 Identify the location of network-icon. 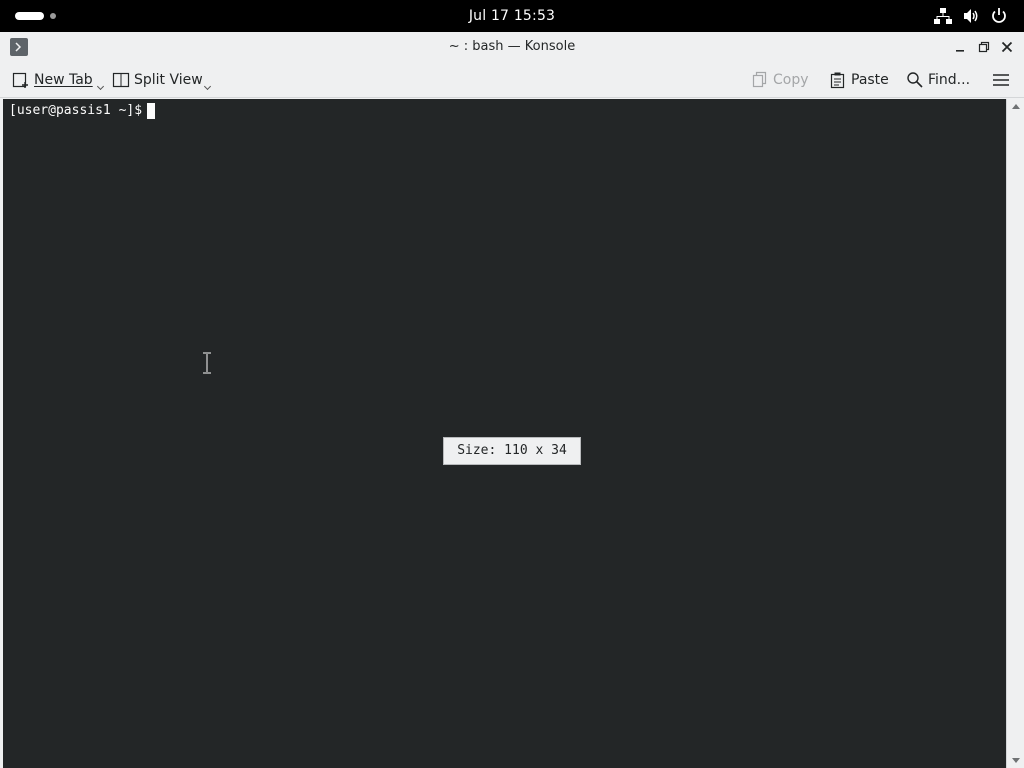
(943, 16).